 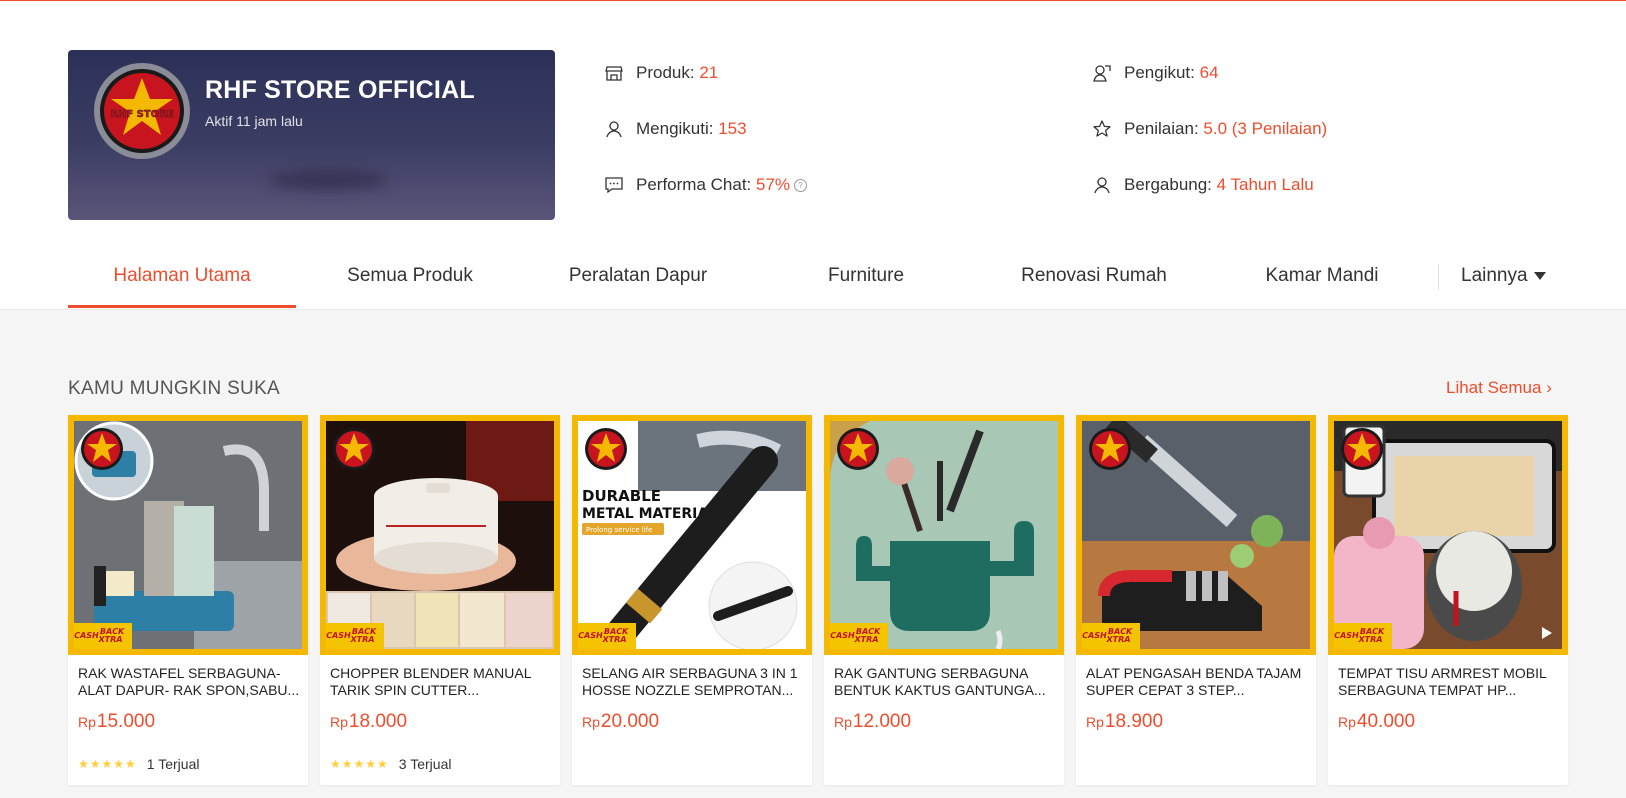 I want to click on stat-produk: Produk: 21, so click(x=661, y=73).